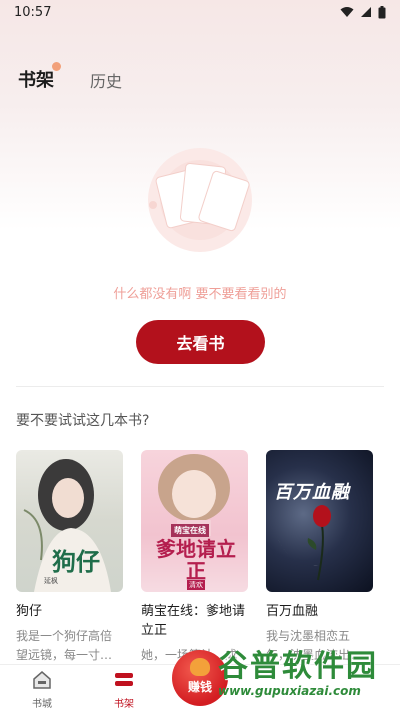 The width and height of the screenshot is (400, 711). I want to click on watermark-logo: 谷普软件园 www.gupuxiazai.com, so click(298, 674).